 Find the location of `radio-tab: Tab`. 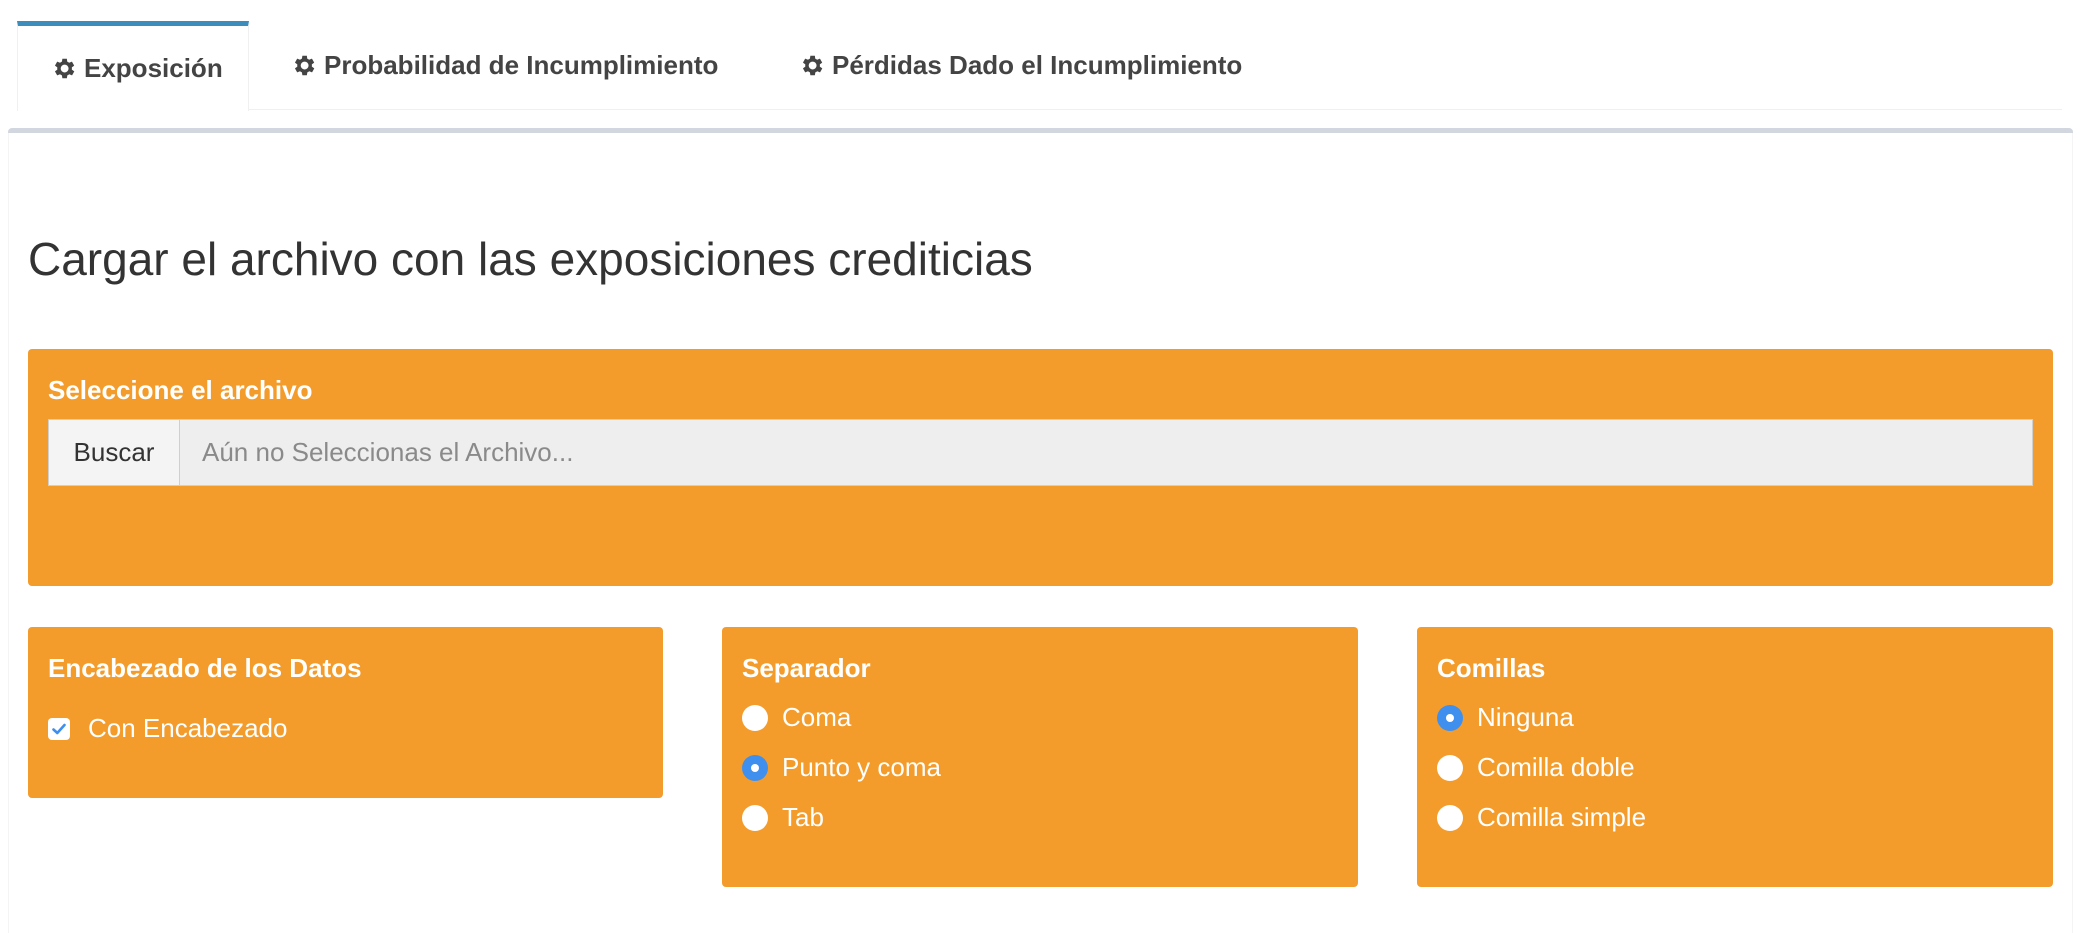

radio-tab: Tab is located at coordinates (783, 817).